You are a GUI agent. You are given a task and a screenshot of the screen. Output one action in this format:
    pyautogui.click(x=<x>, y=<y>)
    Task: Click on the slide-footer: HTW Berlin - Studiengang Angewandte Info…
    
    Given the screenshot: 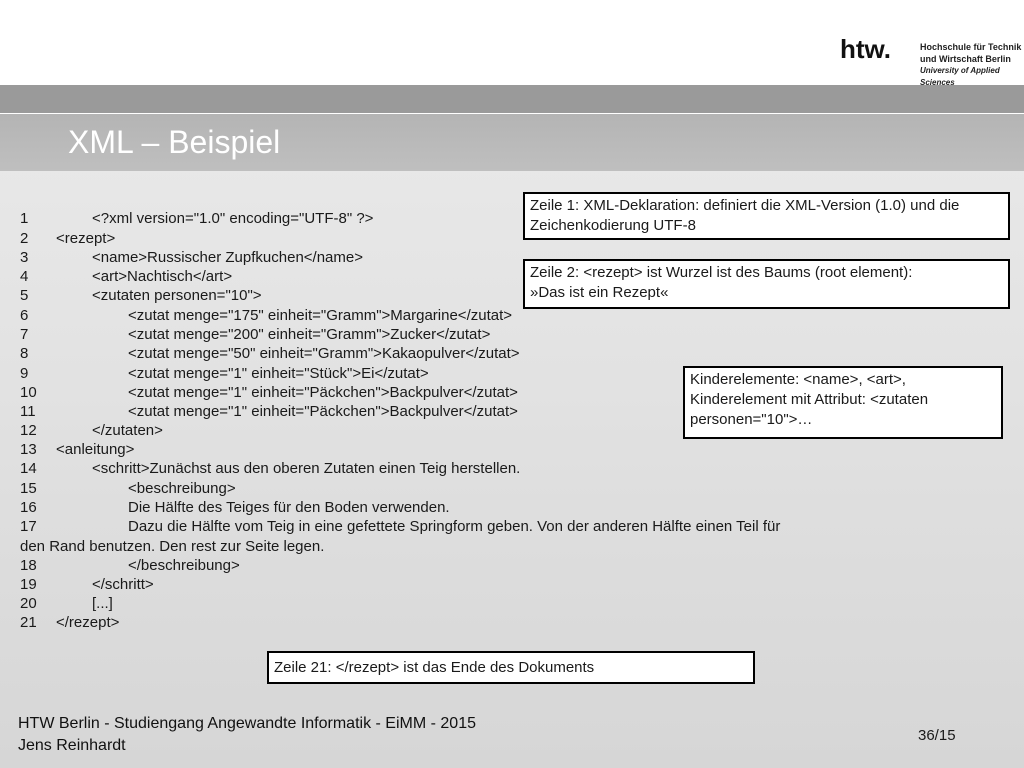 What is the action you would take?
    pyautogui.click(x=247, y=735)
    